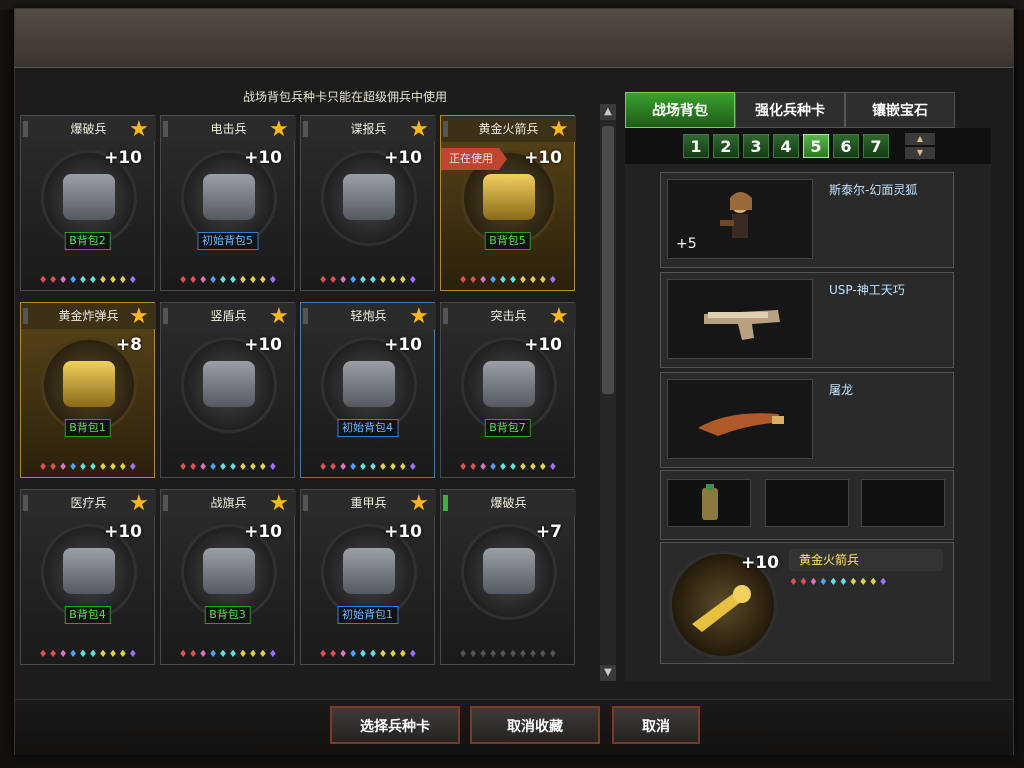  Describe the element at coordinates (87, 615) in the screenshot. I see `backpack-badge: B背包4` at that location.